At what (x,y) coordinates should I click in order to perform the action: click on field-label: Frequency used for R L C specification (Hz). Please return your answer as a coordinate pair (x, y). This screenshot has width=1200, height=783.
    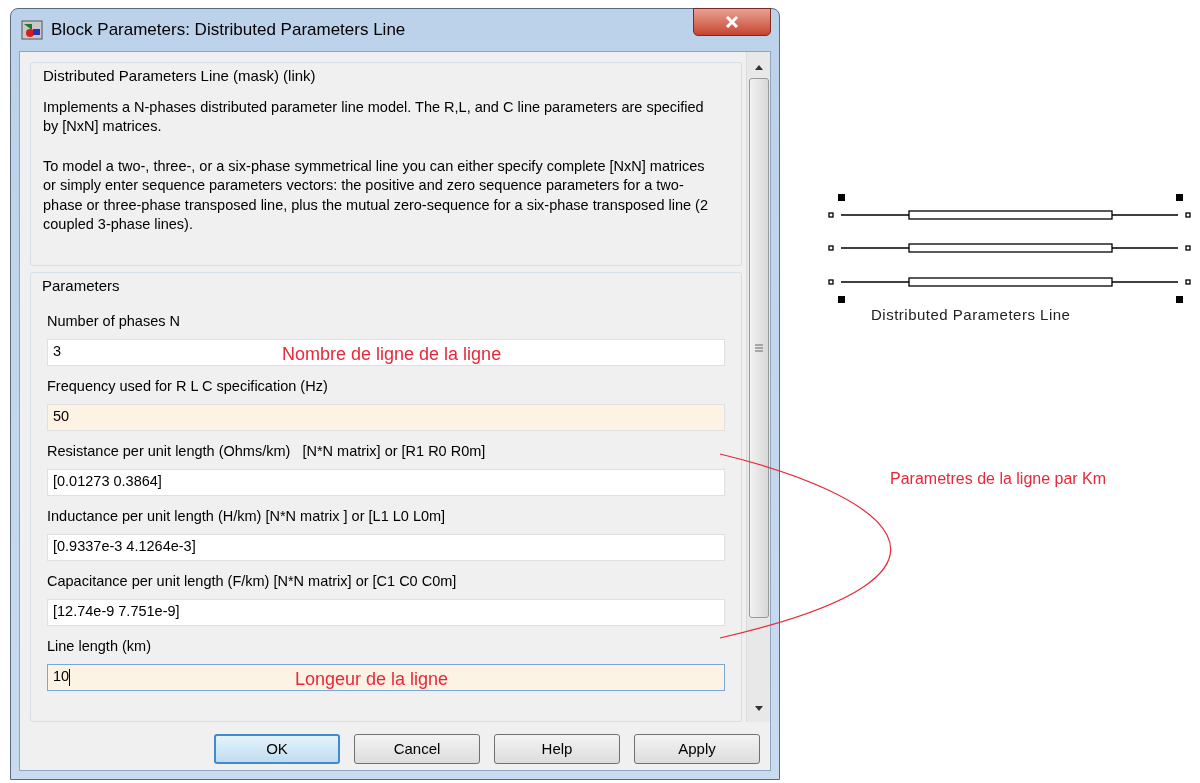
    Looking at the image, I should click on (188, 386).